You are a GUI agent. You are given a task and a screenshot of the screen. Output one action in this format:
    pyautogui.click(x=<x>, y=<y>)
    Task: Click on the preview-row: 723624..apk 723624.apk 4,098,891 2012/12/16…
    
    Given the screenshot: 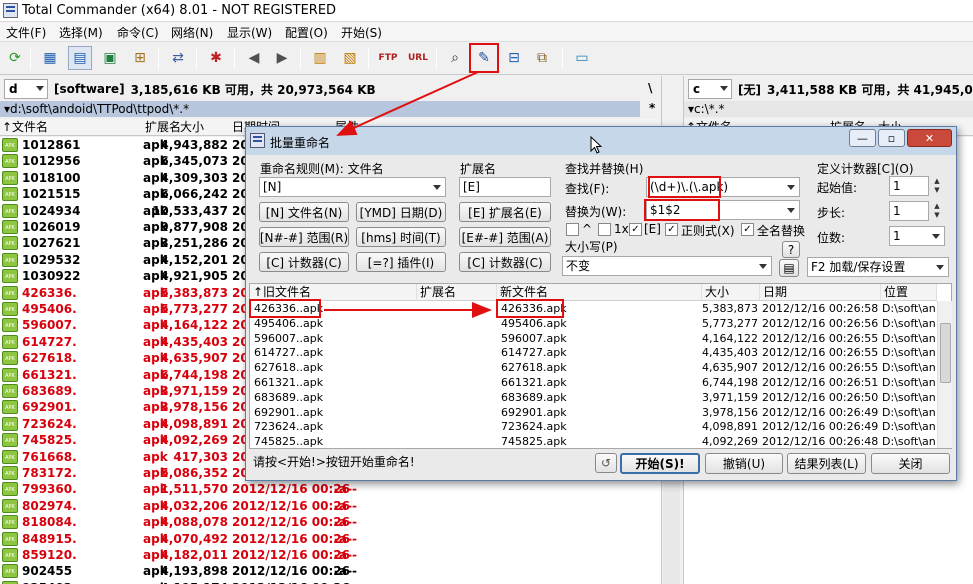 What is the action you would take?
    pyautogui.click(x=593, y=426)
    